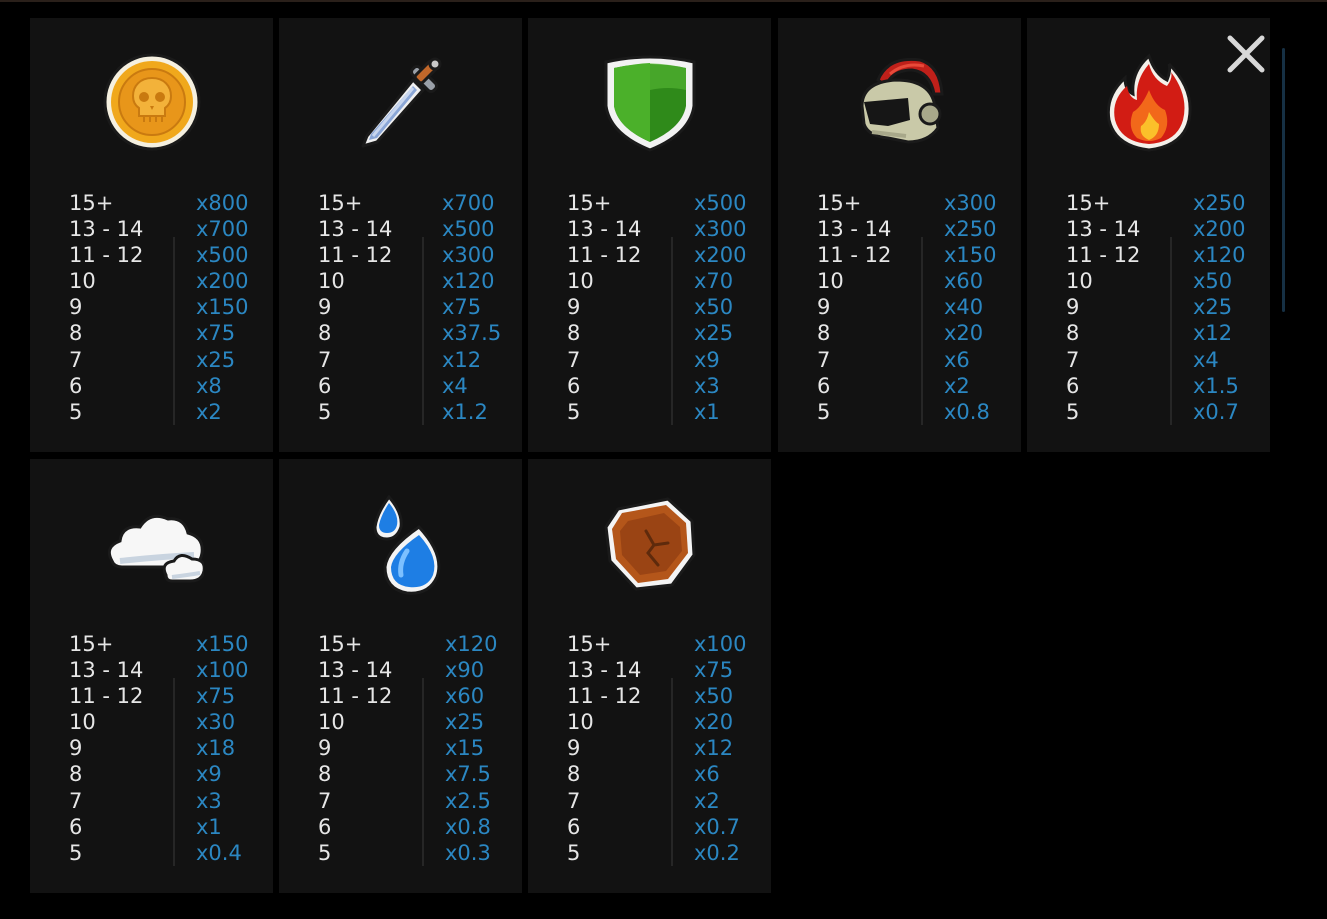  Describe the element at coordinates (151, 748) in the screenshot. I see `payout-row: 9 x18` at that location.